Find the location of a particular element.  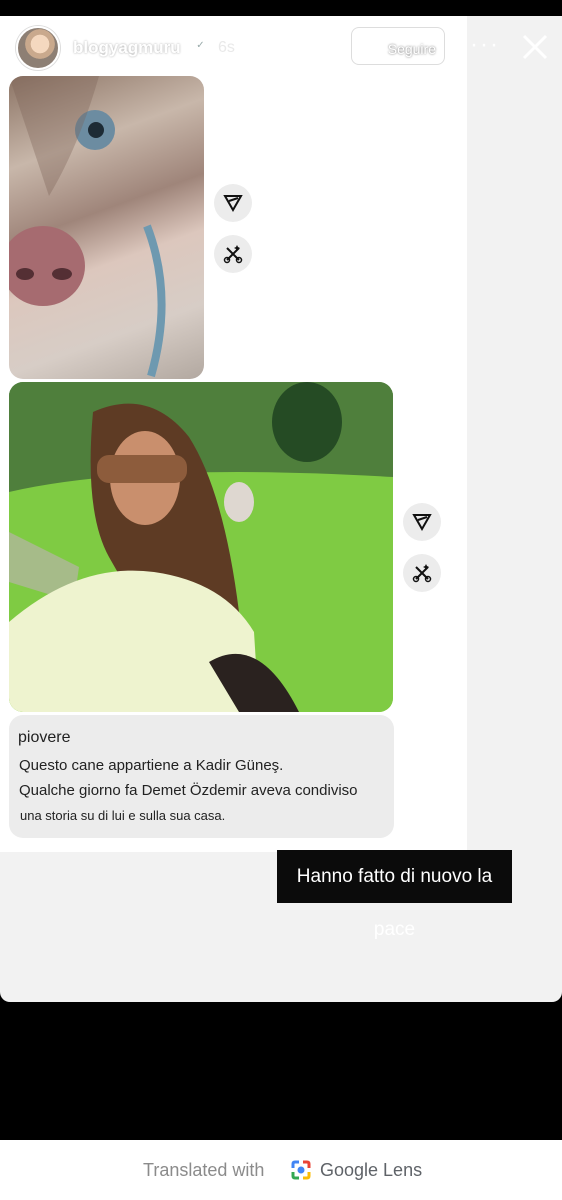

caption-line-3: una storia su di lui e sulla sua casa. is located at coordinates (123, 815).